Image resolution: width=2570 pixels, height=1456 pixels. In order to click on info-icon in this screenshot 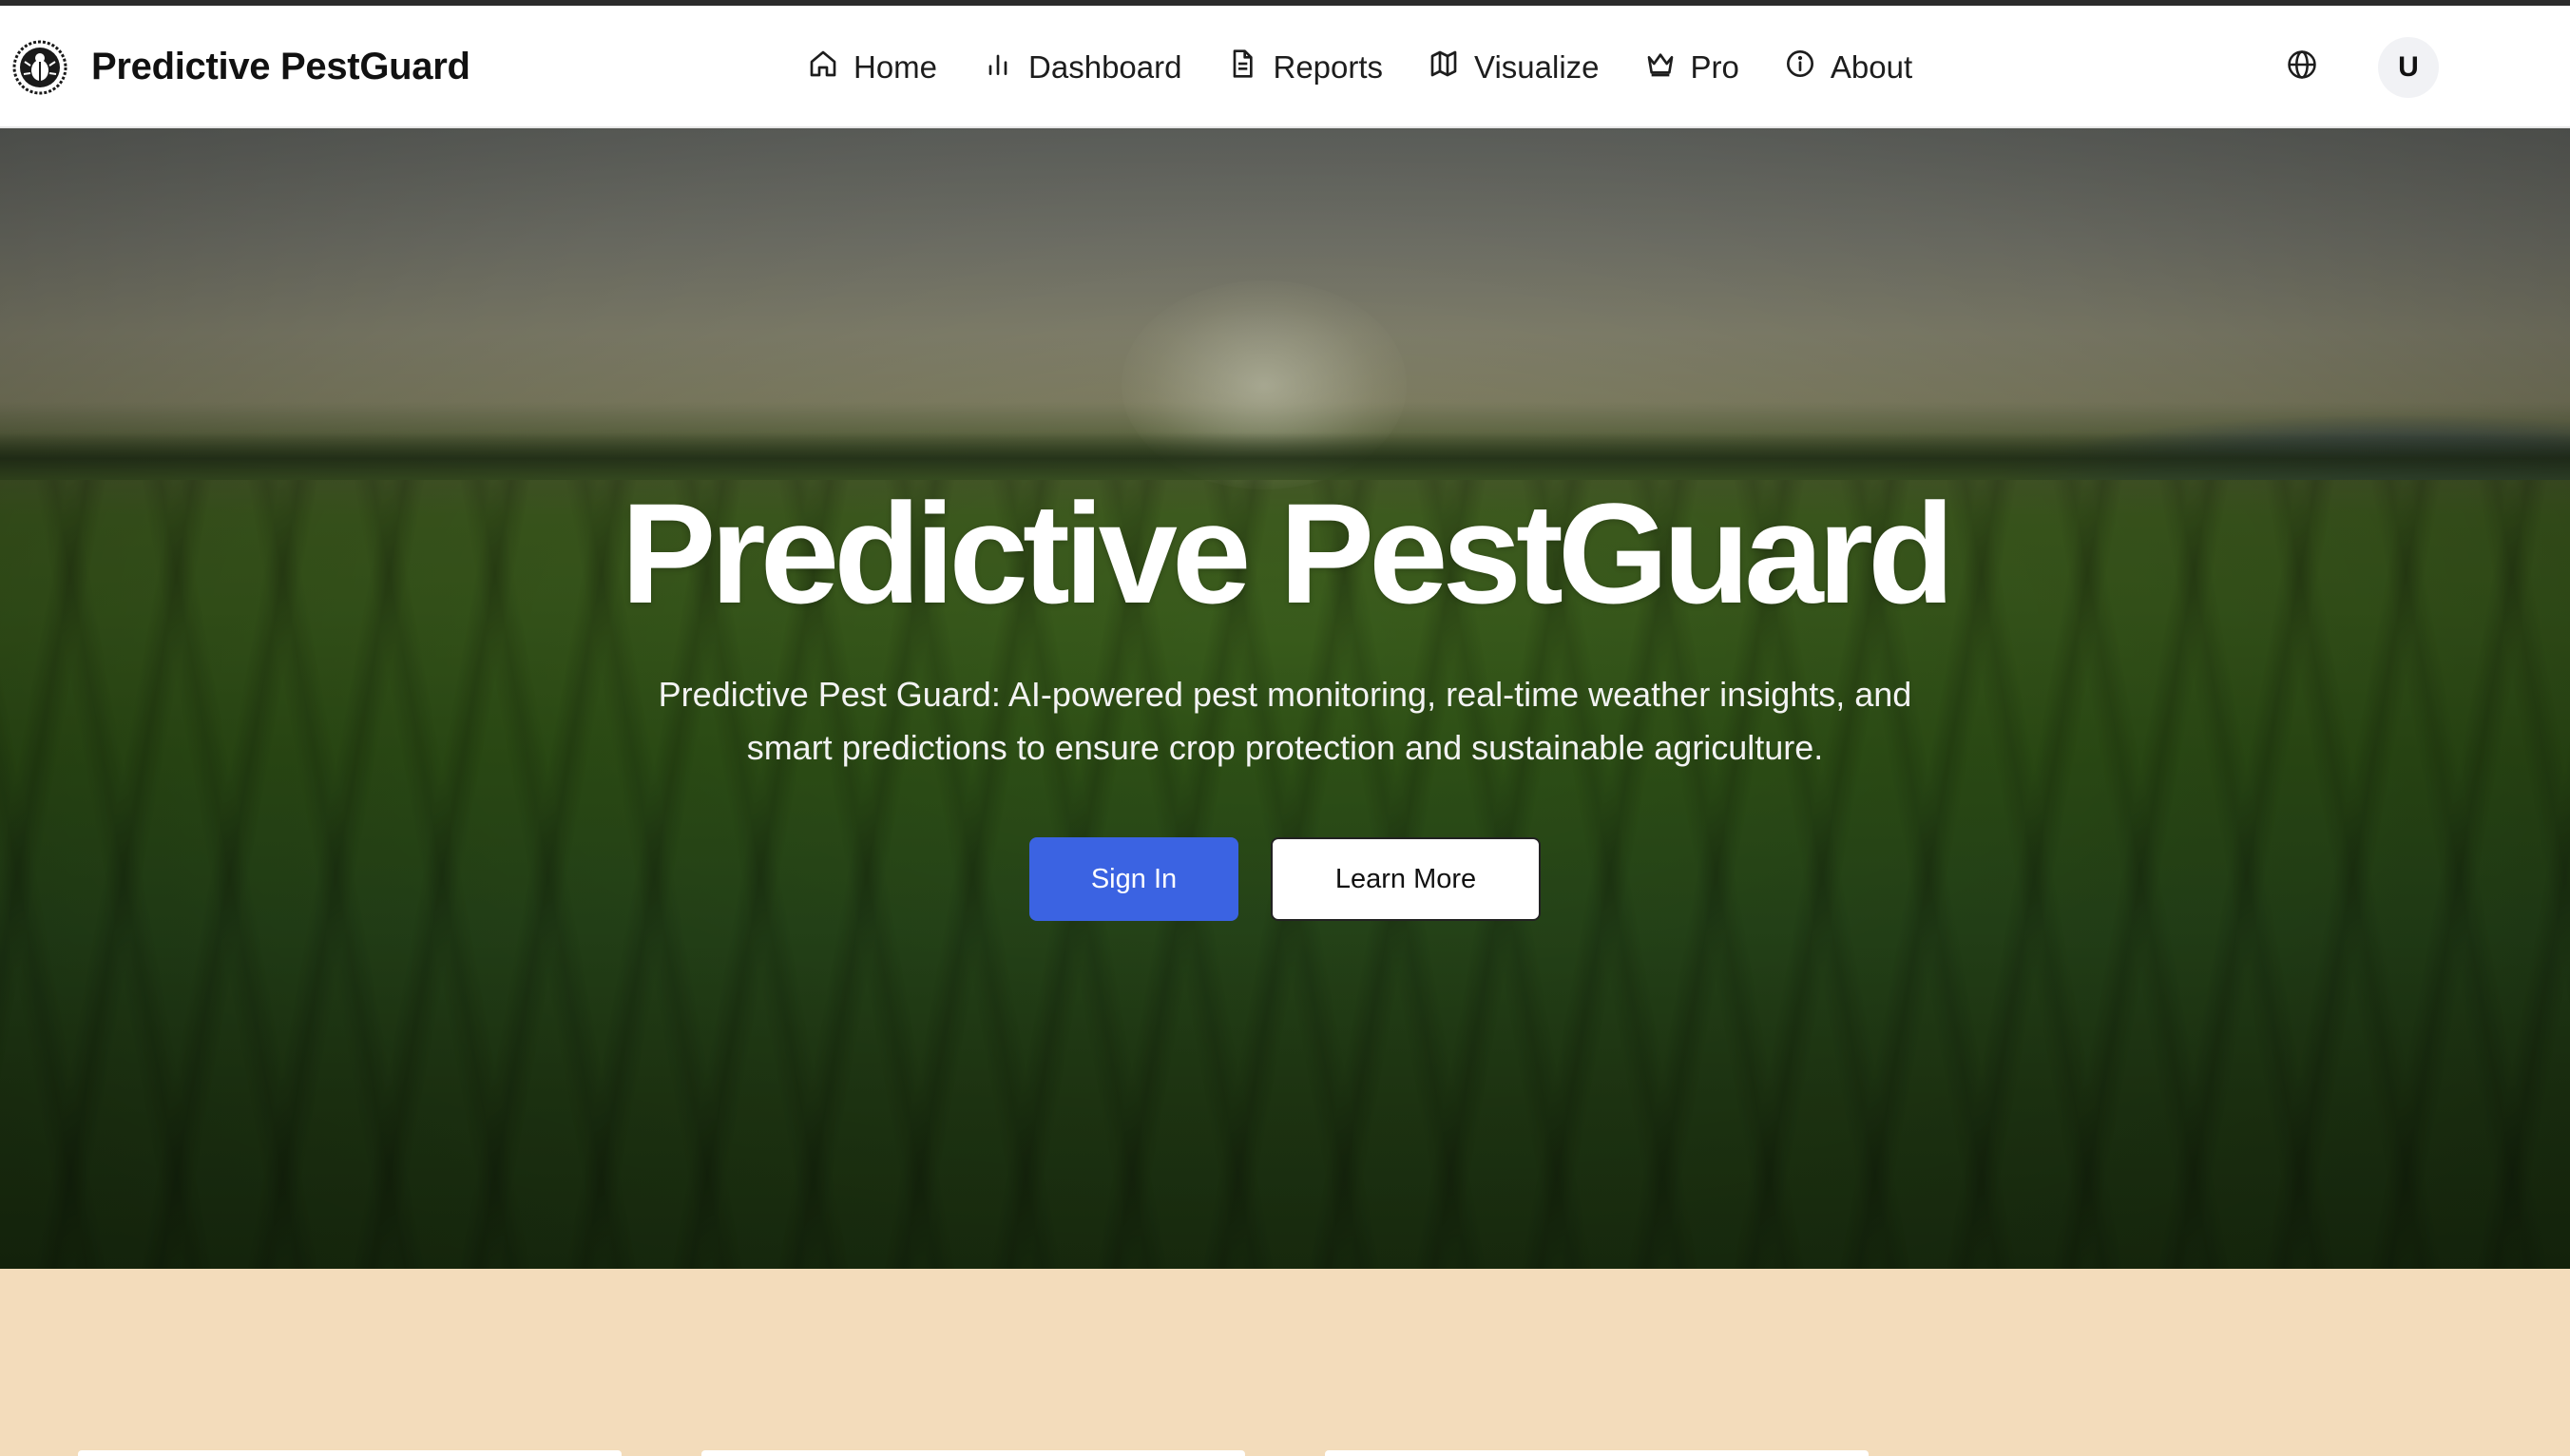, I will do `click(1800, 67)`.